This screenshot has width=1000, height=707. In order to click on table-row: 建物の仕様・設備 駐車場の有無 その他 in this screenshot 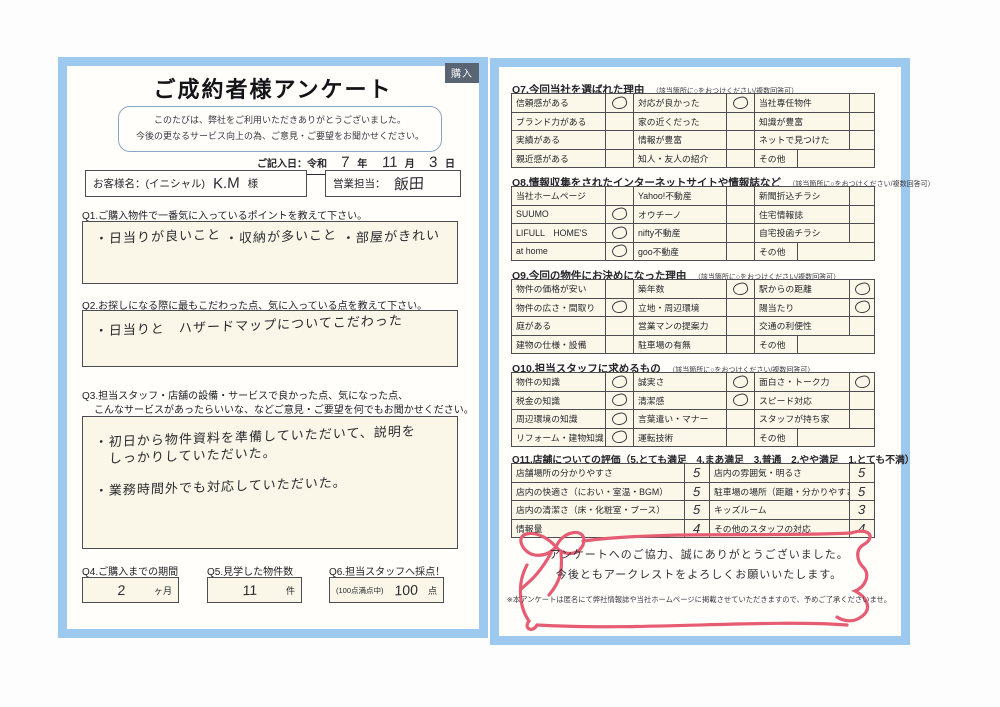, I will do `click(693, 344)`.